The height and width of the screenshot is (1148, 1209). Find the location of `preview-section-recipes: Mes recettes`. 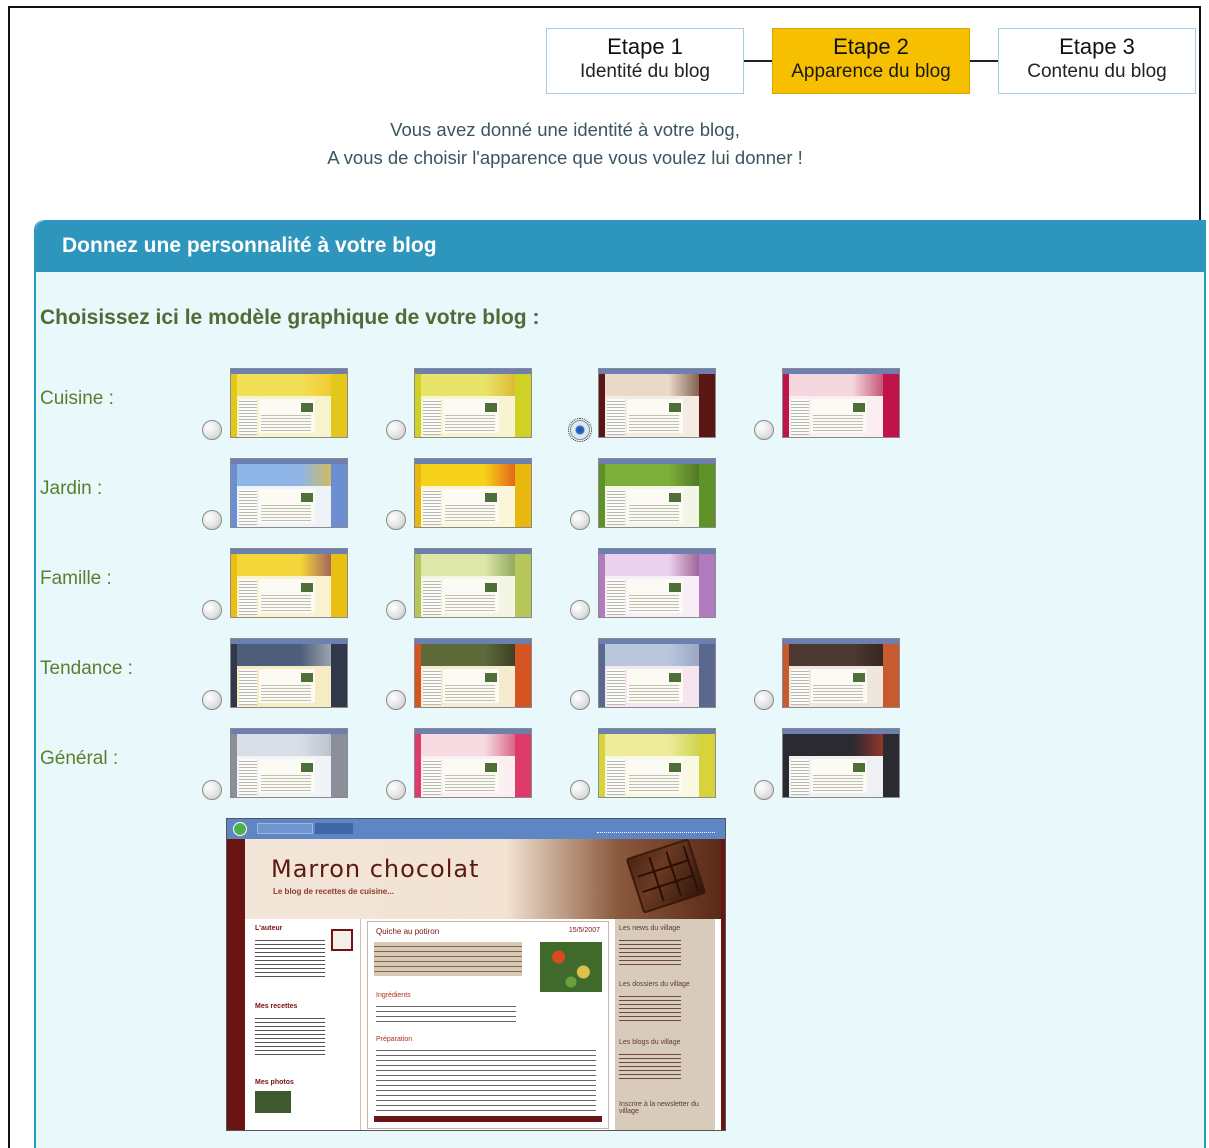

preview-section-recipes: Mes recettes is located at coordinates (276, 1006).